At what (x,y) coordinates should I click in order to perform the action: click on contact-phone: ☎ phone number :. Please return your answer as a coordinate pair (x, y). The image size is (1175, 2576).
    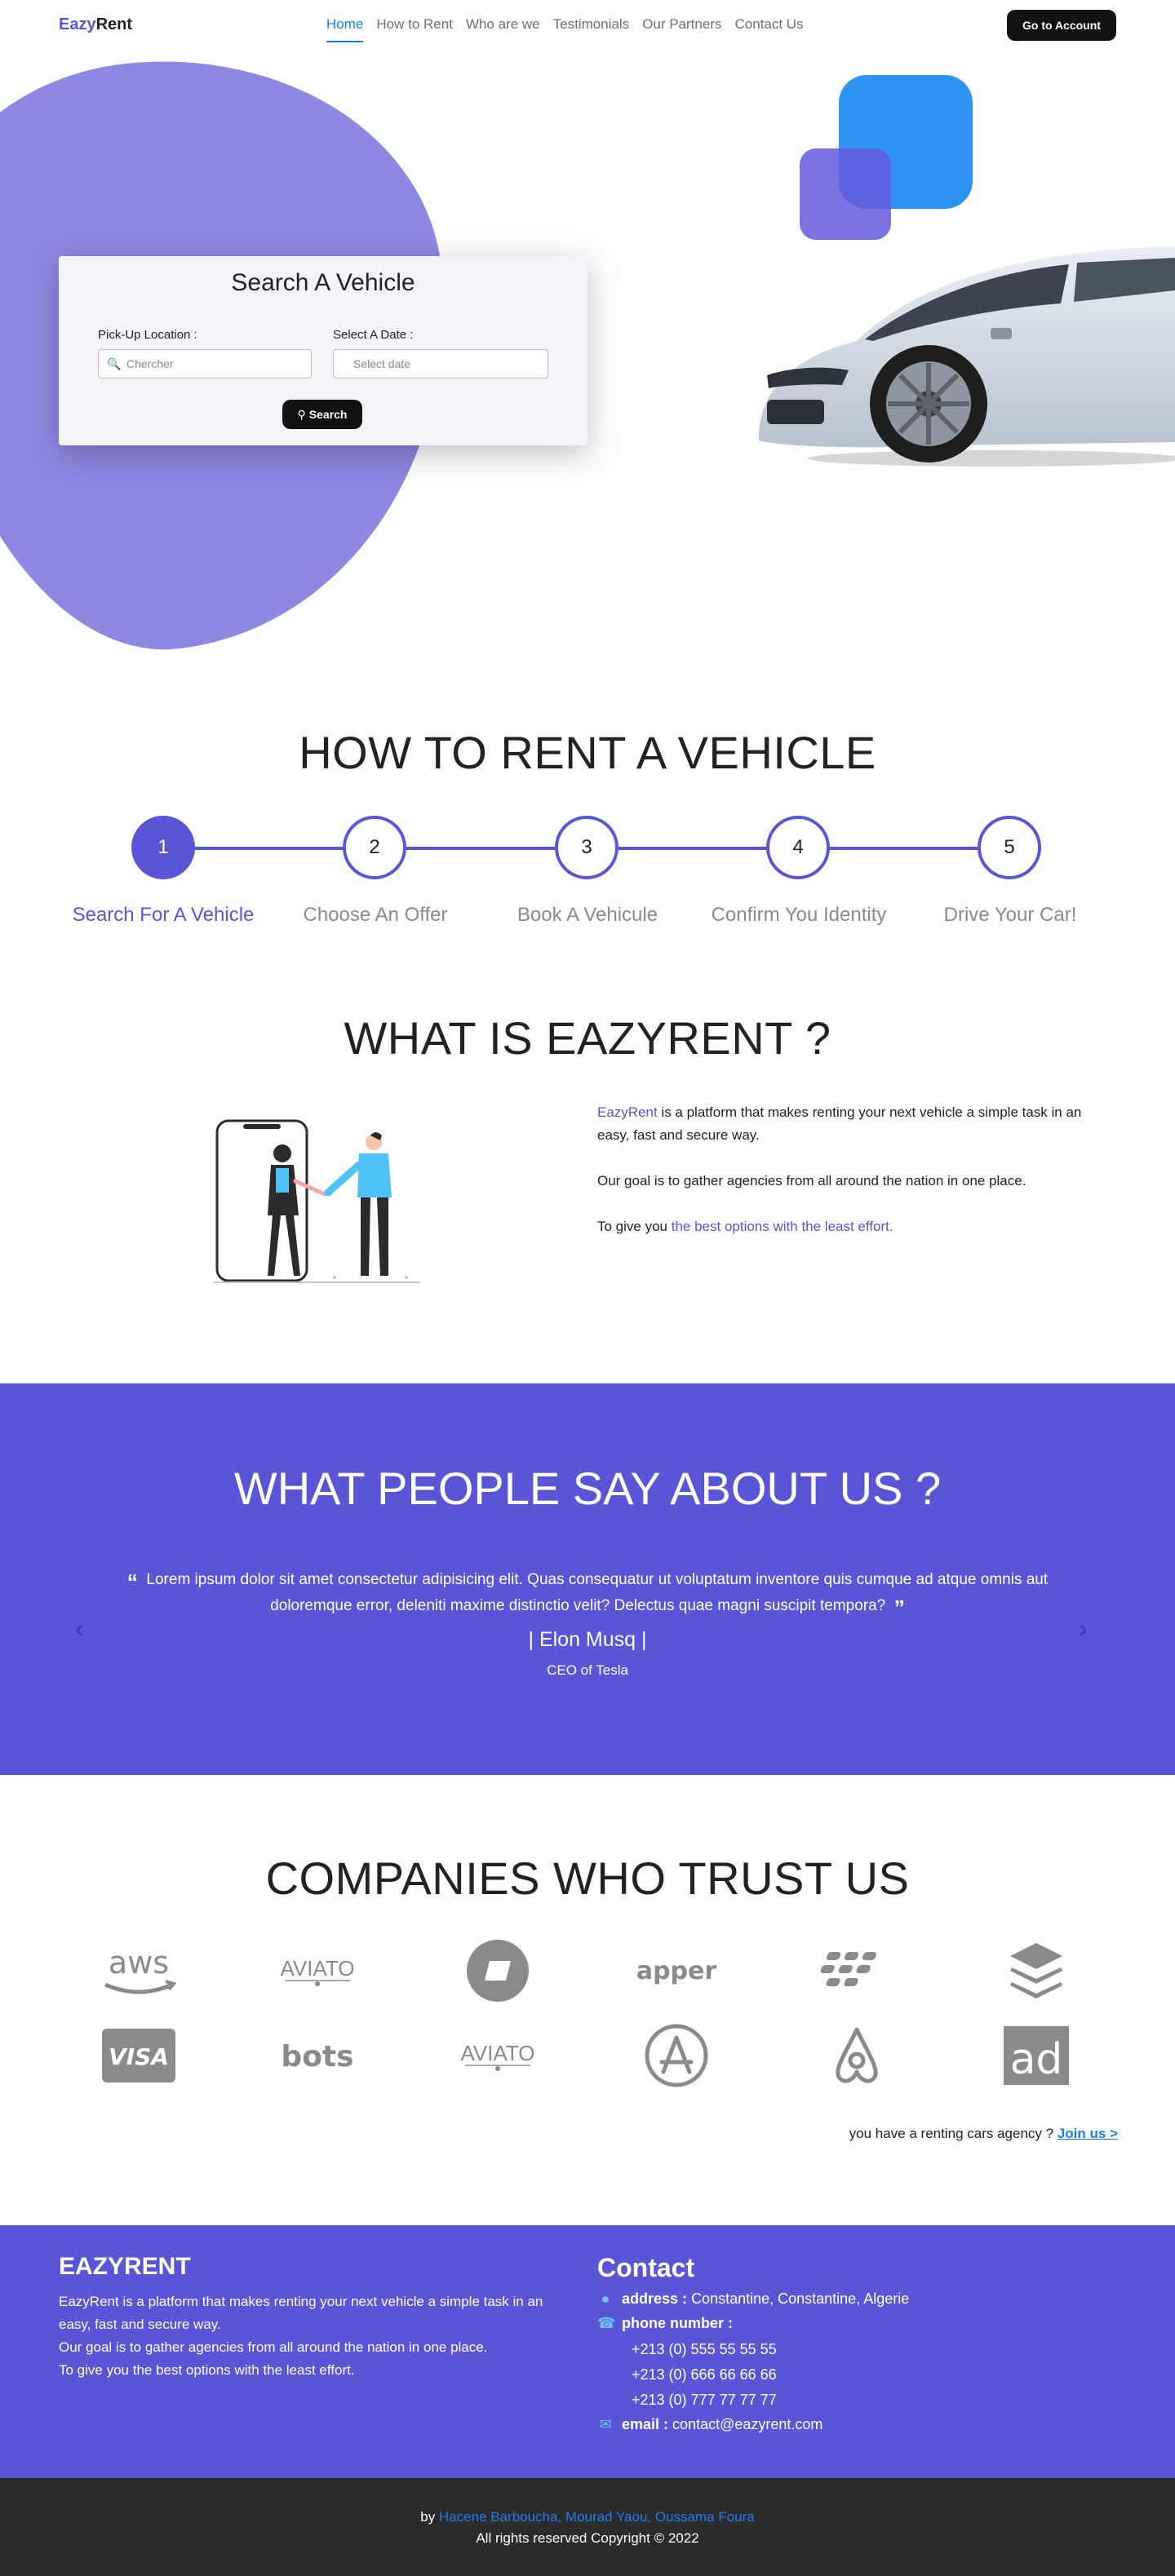
    Looking at the image, I should click on (665, 2323).